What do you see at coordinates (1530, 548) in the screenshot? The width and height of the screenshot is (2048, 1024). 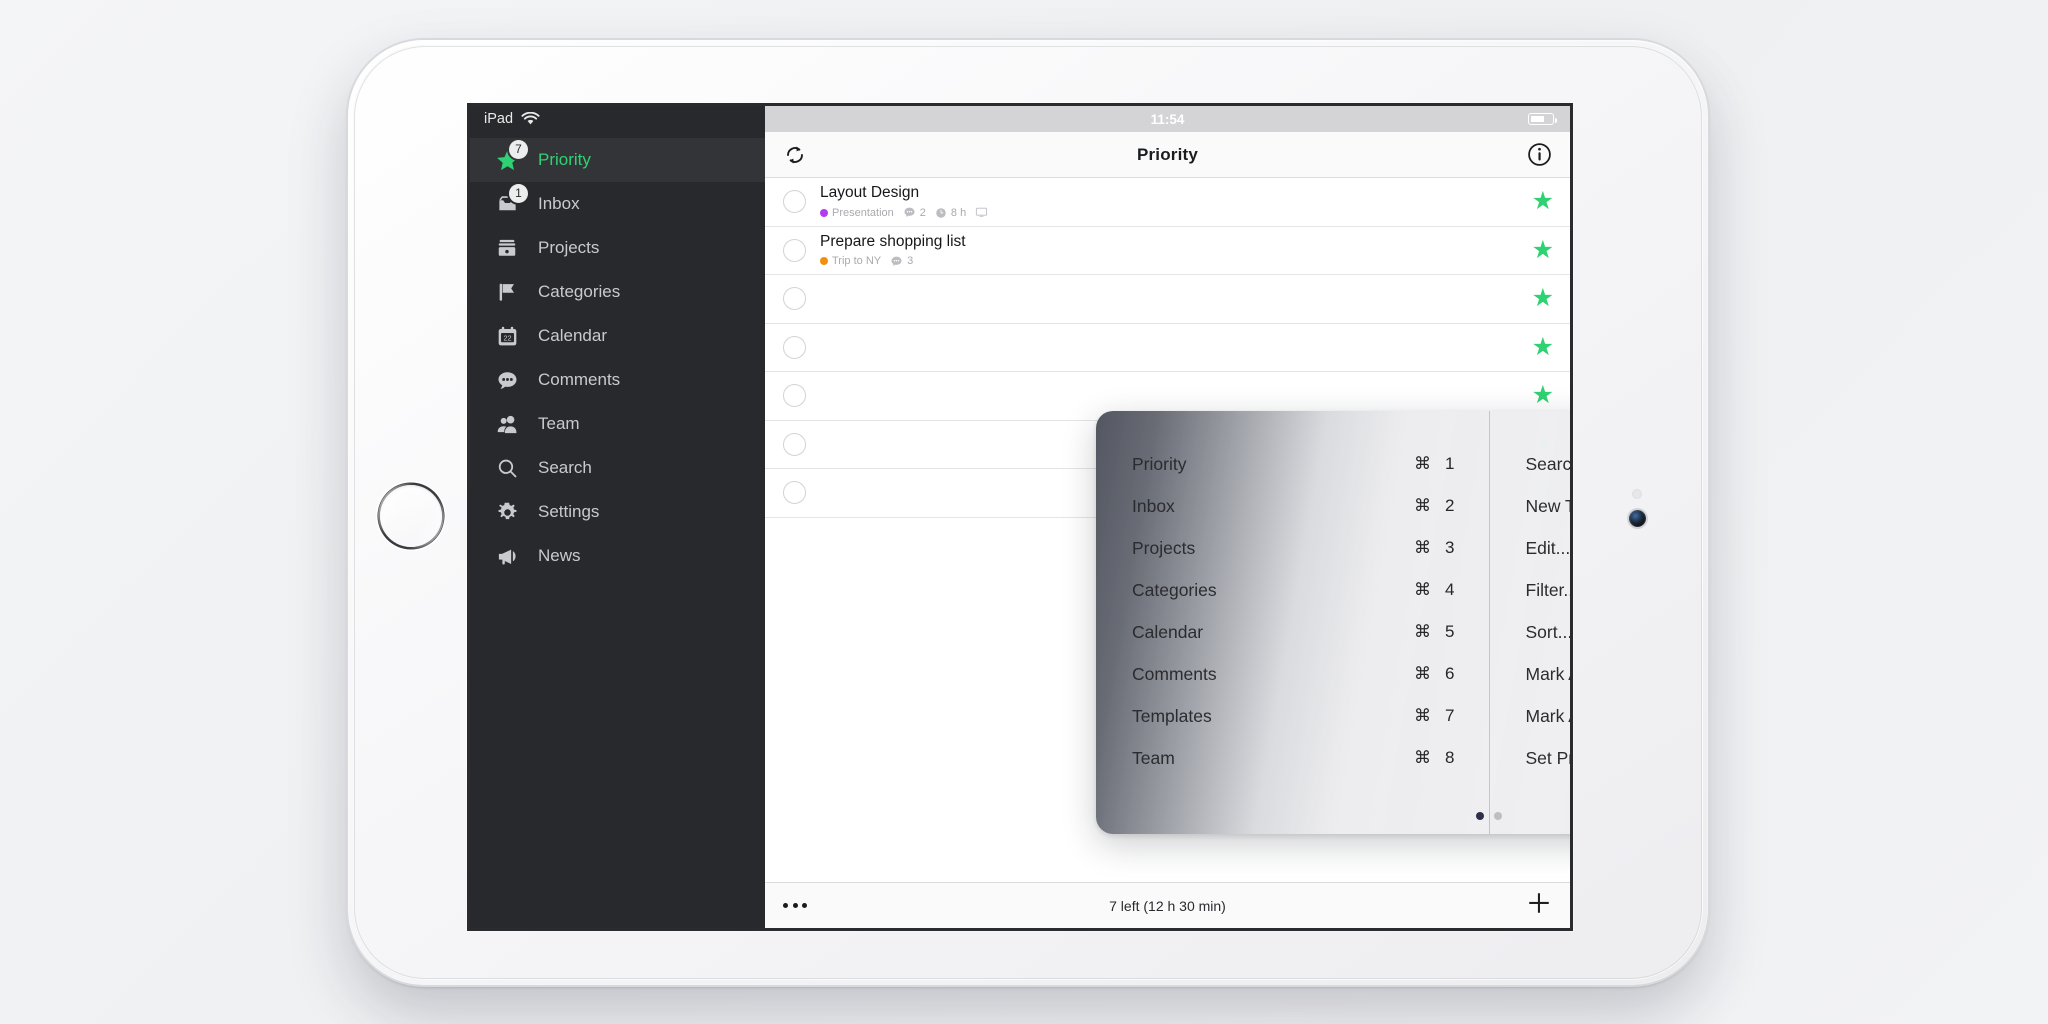 I see `shortcut-item: Edit... ⌘ E` at bounding box center [1530, 548].